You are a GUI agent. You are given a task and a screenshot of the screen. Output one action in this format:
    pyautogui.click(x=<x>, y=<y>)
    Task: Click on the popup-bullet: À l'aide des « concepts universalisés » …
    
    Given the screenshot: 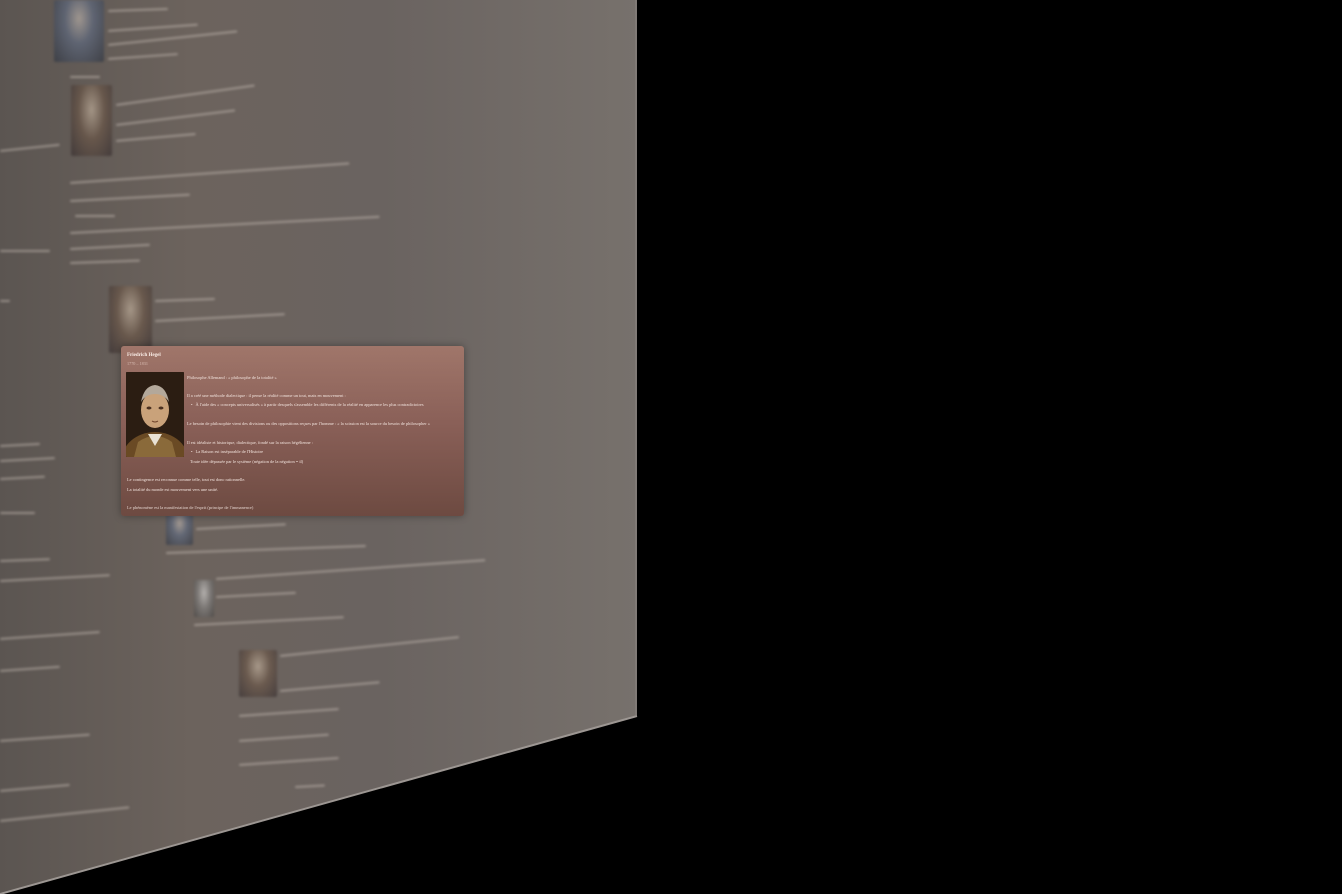 What is the action you would take?
    pyautogui.click(x=307, y=405)
    